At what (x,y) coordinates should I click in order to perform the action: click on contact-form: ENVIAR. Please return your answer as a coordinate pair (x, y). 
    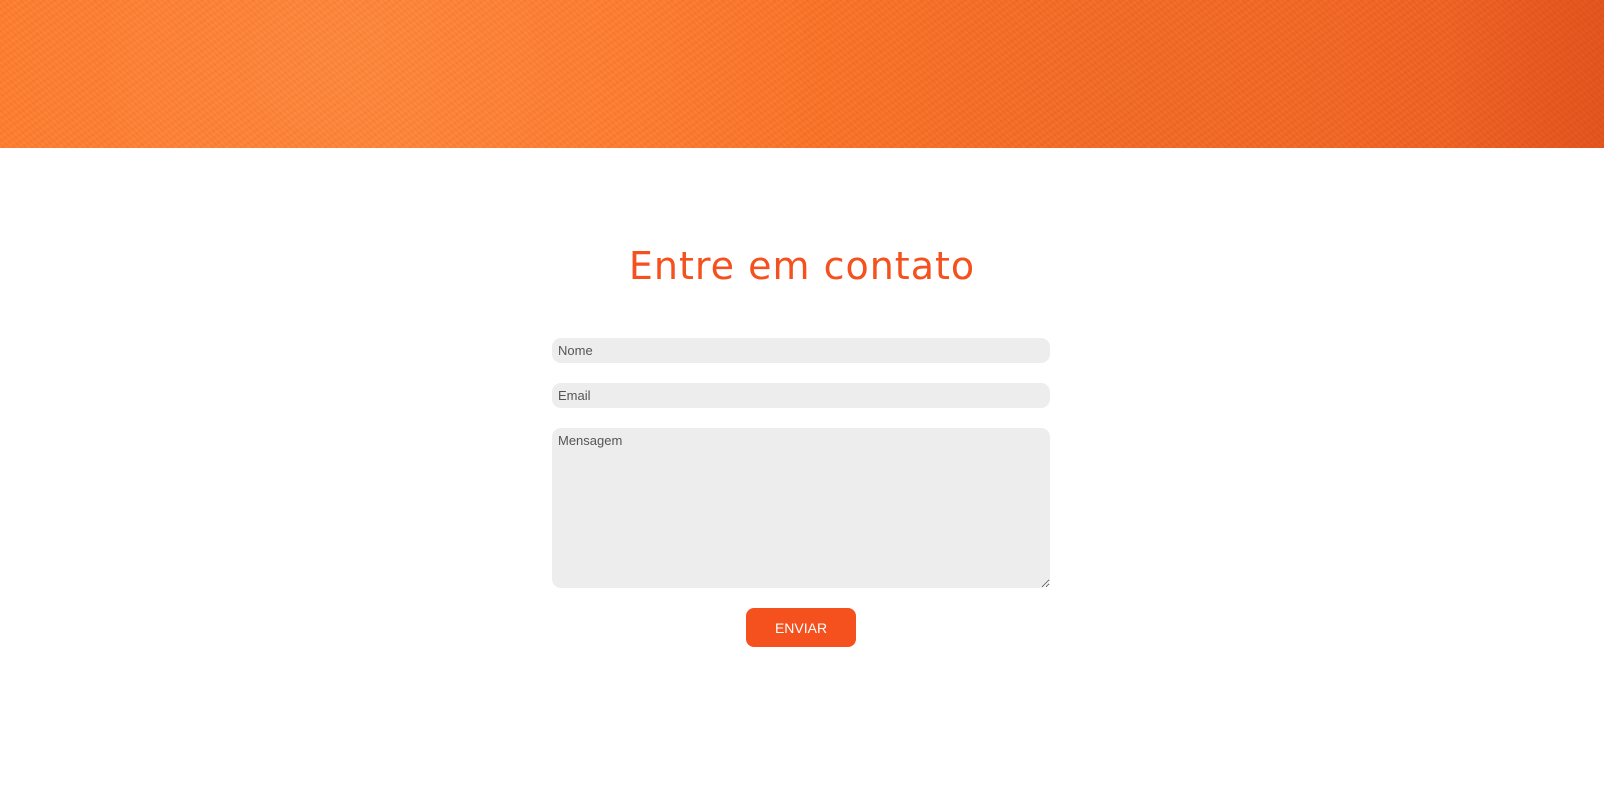
    Looking at the image, I should click on (801, 492).